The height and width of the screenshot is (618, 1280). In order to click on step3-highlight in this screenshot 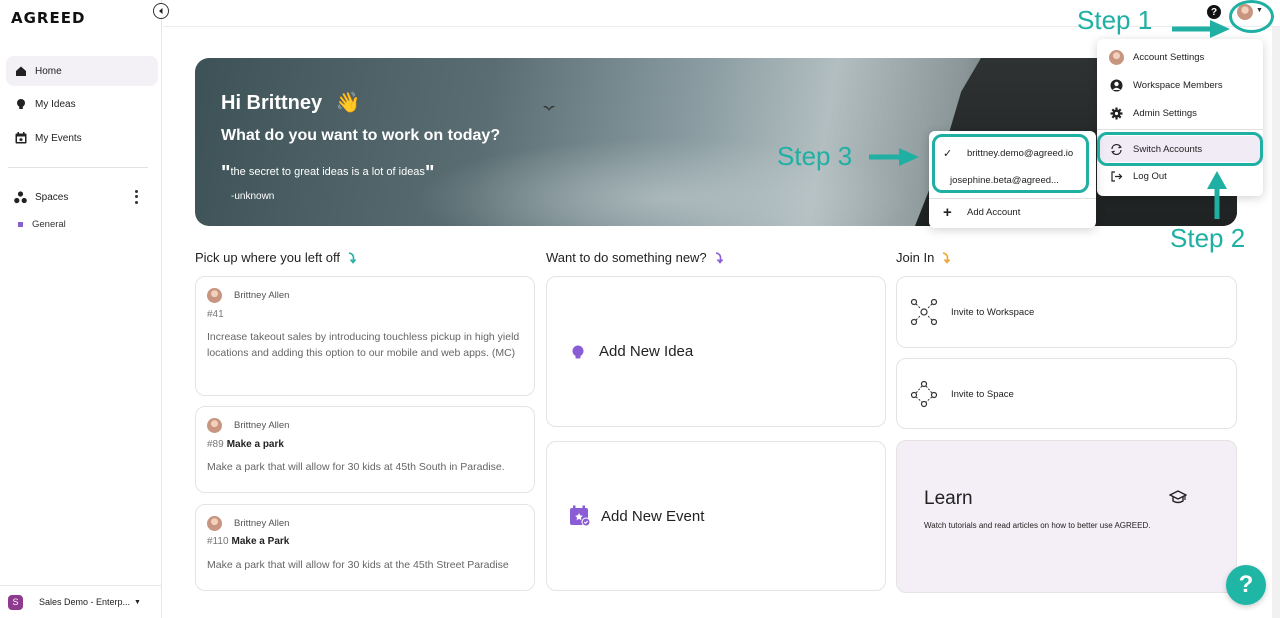, I will do `click(1010, 163)`.